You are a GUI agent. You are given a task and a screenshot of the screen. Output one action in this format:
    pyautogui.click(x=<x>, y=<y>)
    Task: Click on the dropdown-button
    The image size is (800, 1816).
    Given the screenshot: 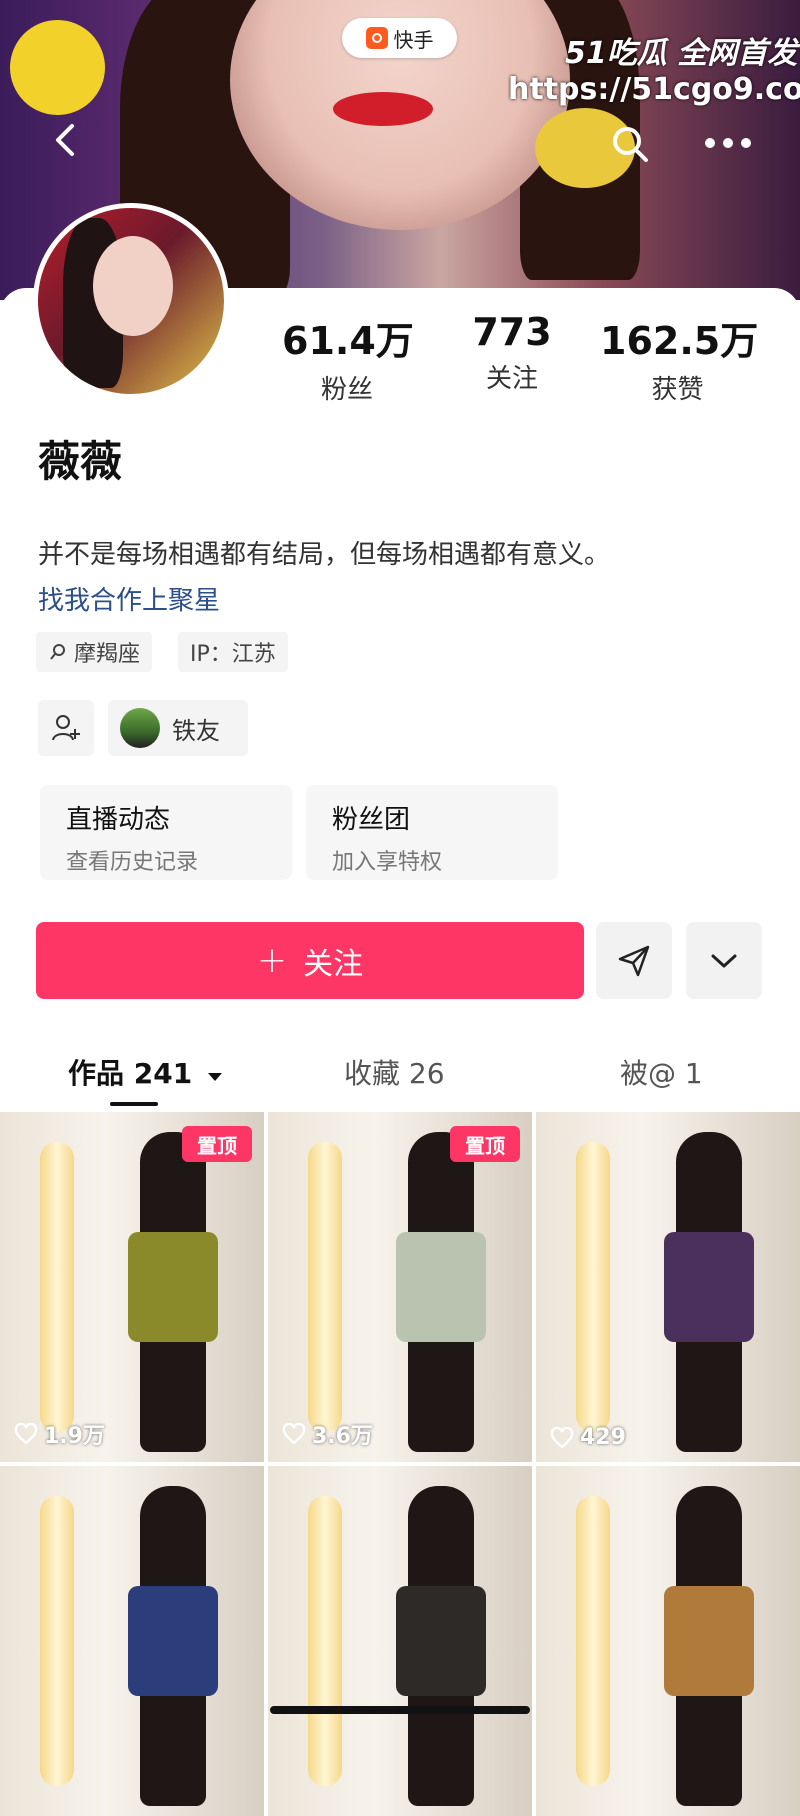 What is the action you would take?
    pyautogui.click(x=724, y=960)
    